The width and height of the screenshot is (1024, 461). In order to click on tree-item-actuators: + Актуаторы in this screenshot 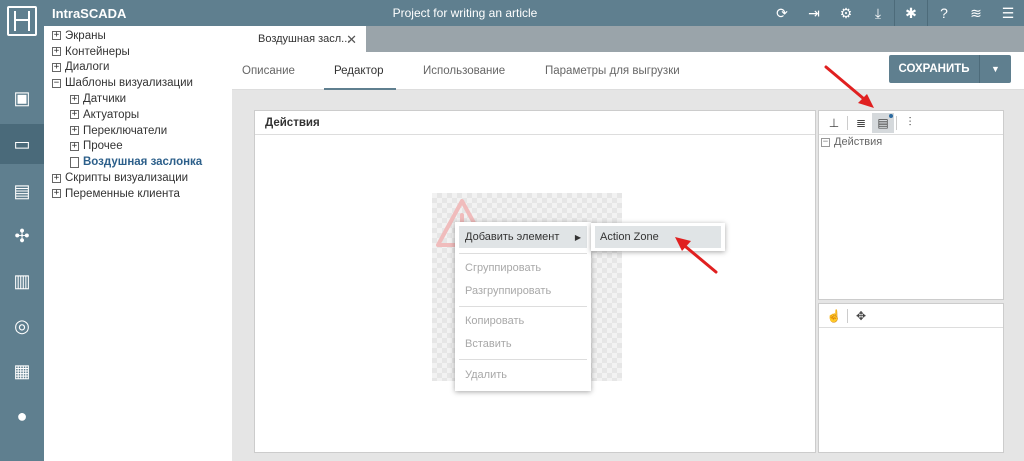, I will do `click(138, 115)`.